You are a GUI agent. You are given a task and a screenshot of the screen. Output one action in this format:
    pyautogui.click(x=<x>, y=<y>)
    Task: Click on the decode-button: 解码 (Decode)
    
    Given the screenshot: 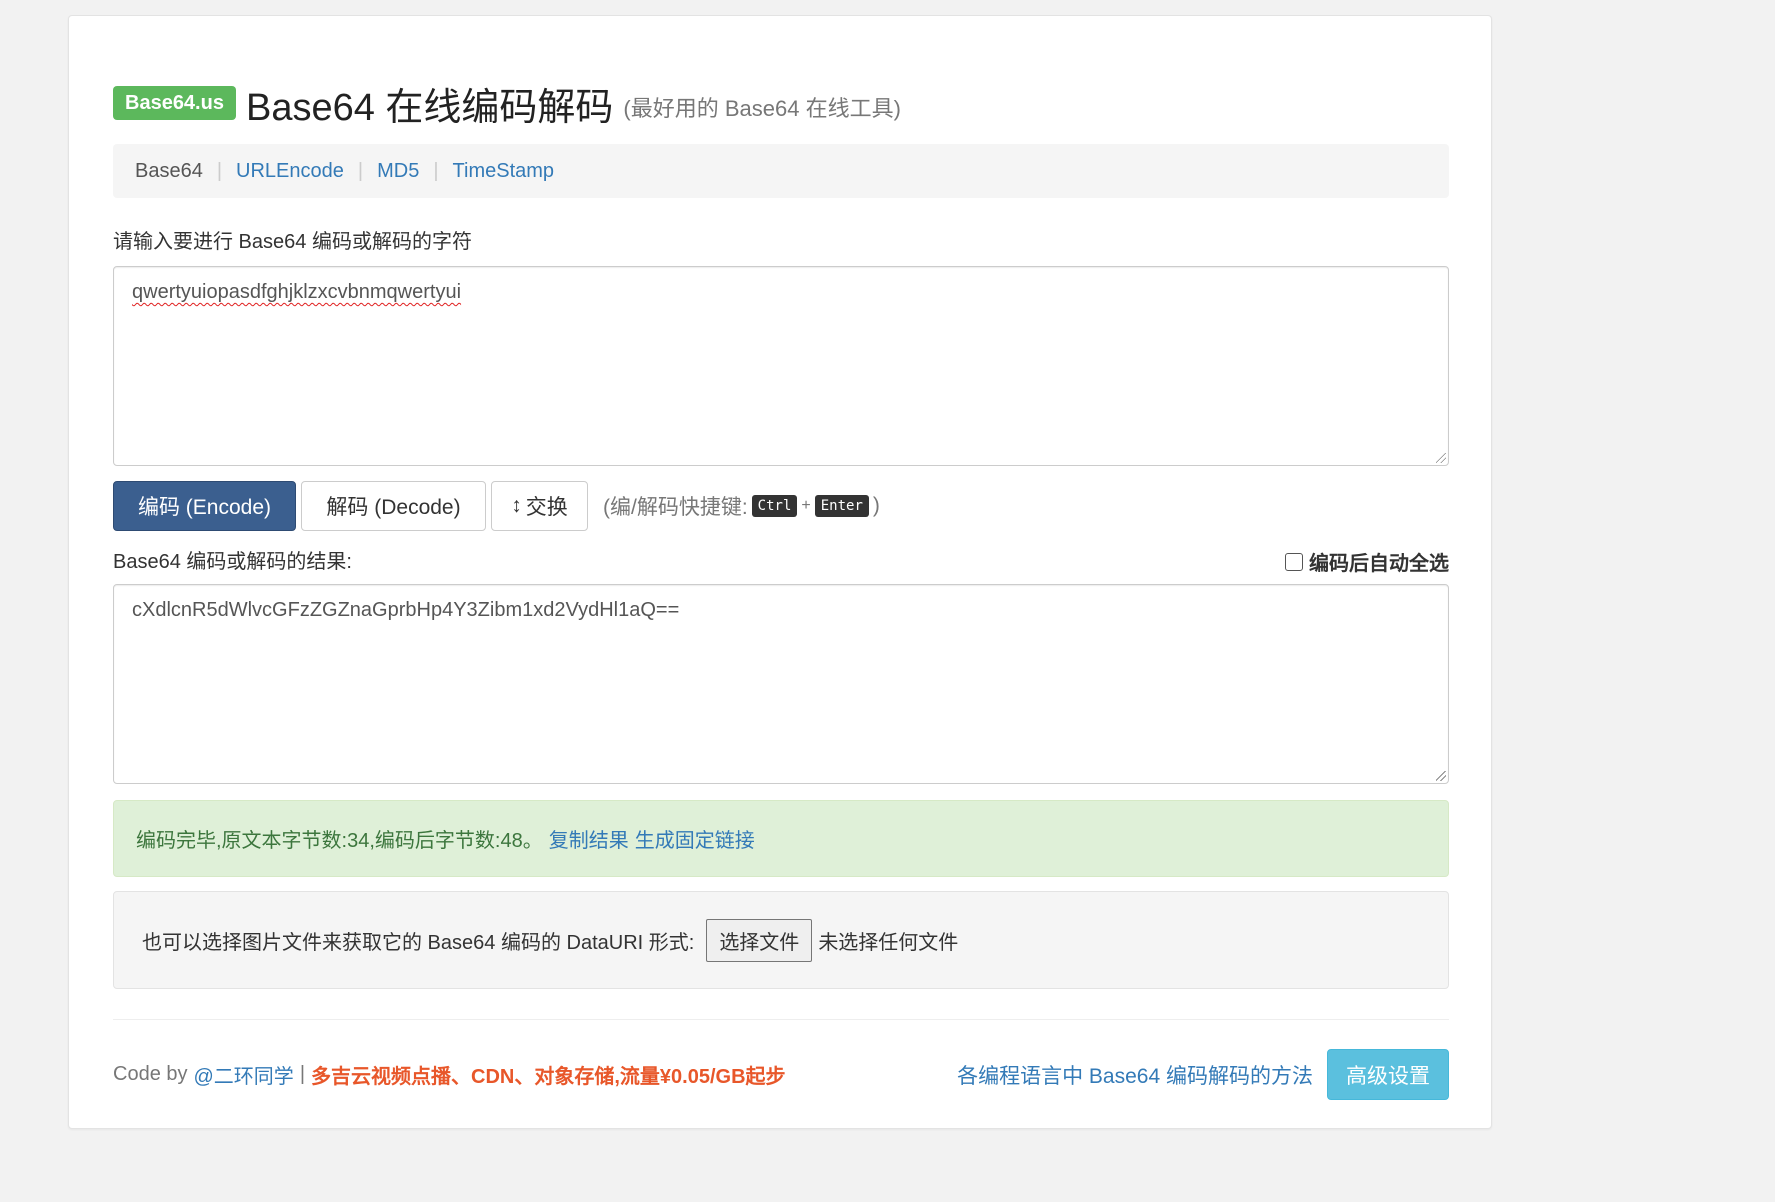 What is the action you would take?
    pyautogui.click(x=393, y=506)
    